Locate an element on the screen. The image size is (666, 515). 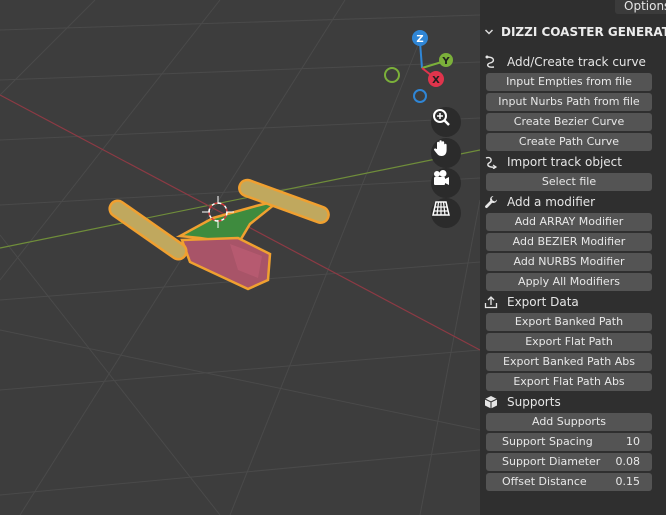
support-diameter-field: Support Diameter 0.08 is located at coordinates (569, 462).